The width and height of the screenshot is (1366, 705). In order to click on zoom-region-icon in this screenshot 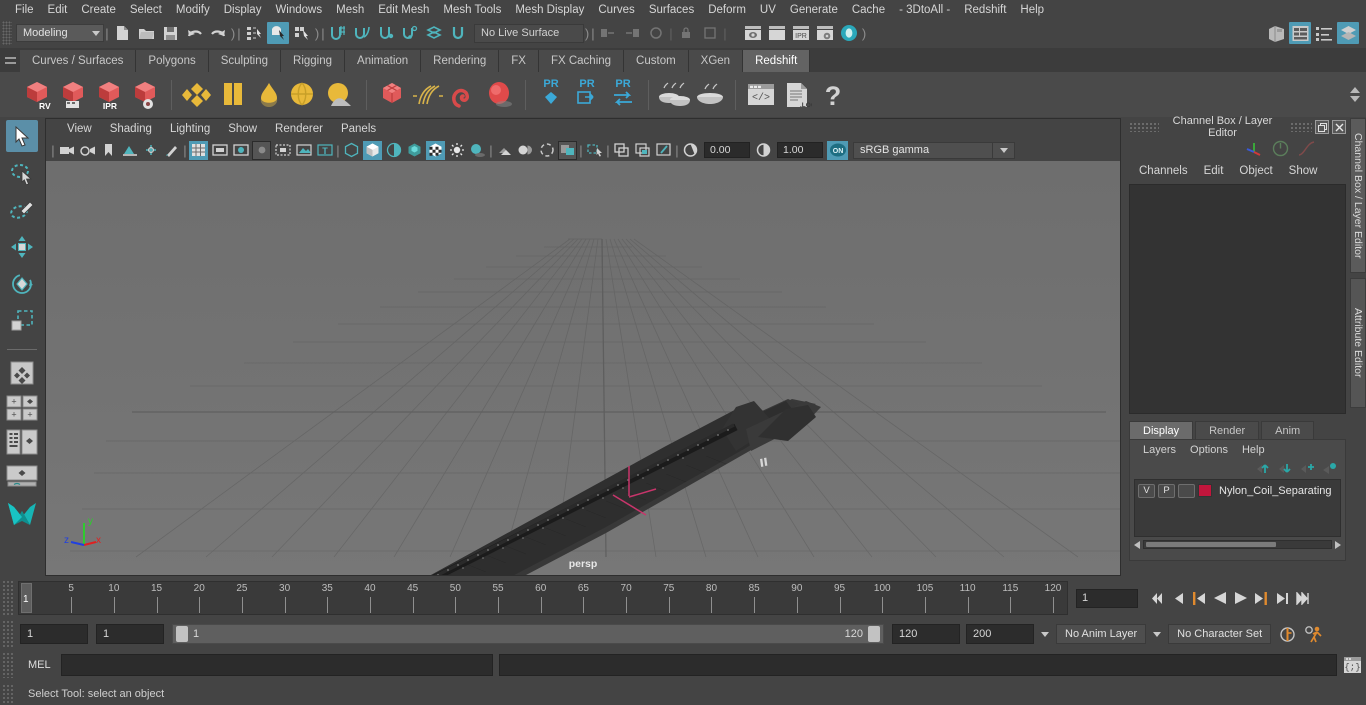, I will do `click(663, 150)`.